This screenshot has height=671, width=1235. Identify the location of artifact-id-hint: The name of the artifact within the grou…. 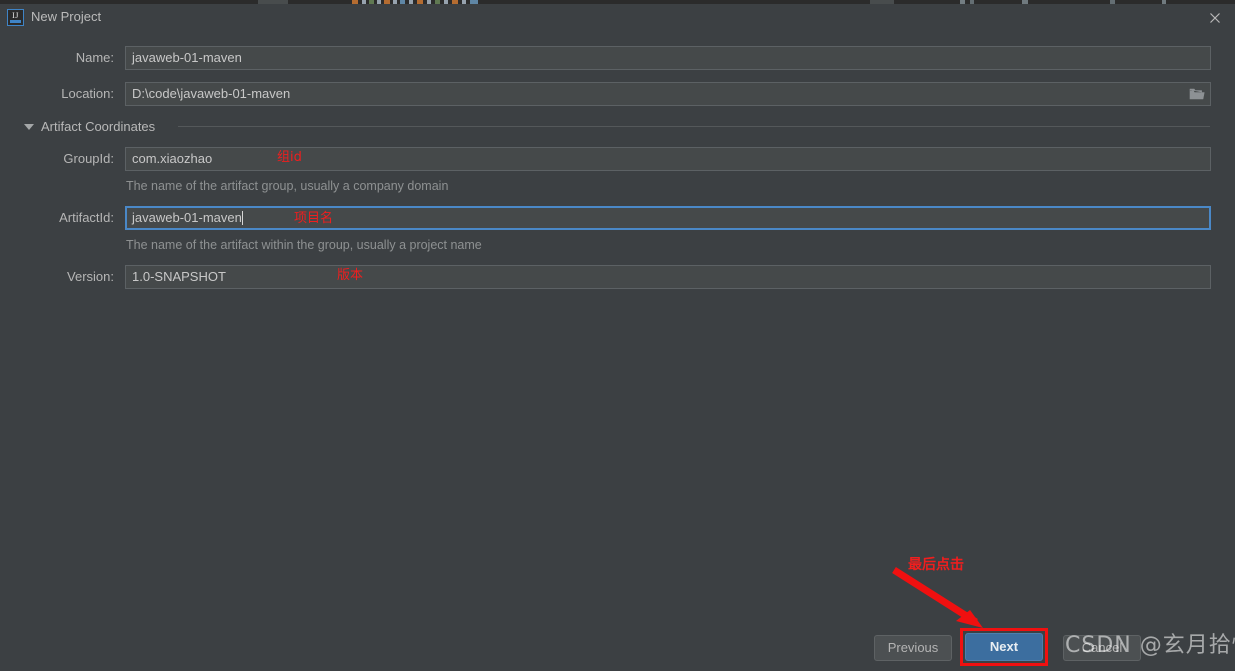
(304, 245).